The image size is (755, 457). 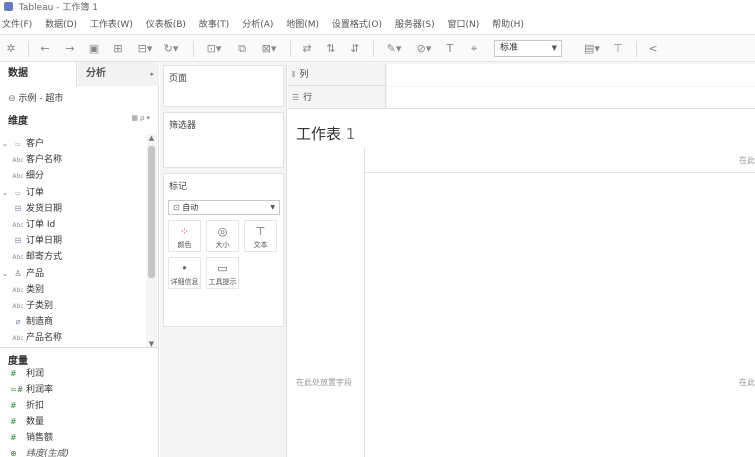 I want to click on fit-select-value: 标准, so click(x=509, y=48).